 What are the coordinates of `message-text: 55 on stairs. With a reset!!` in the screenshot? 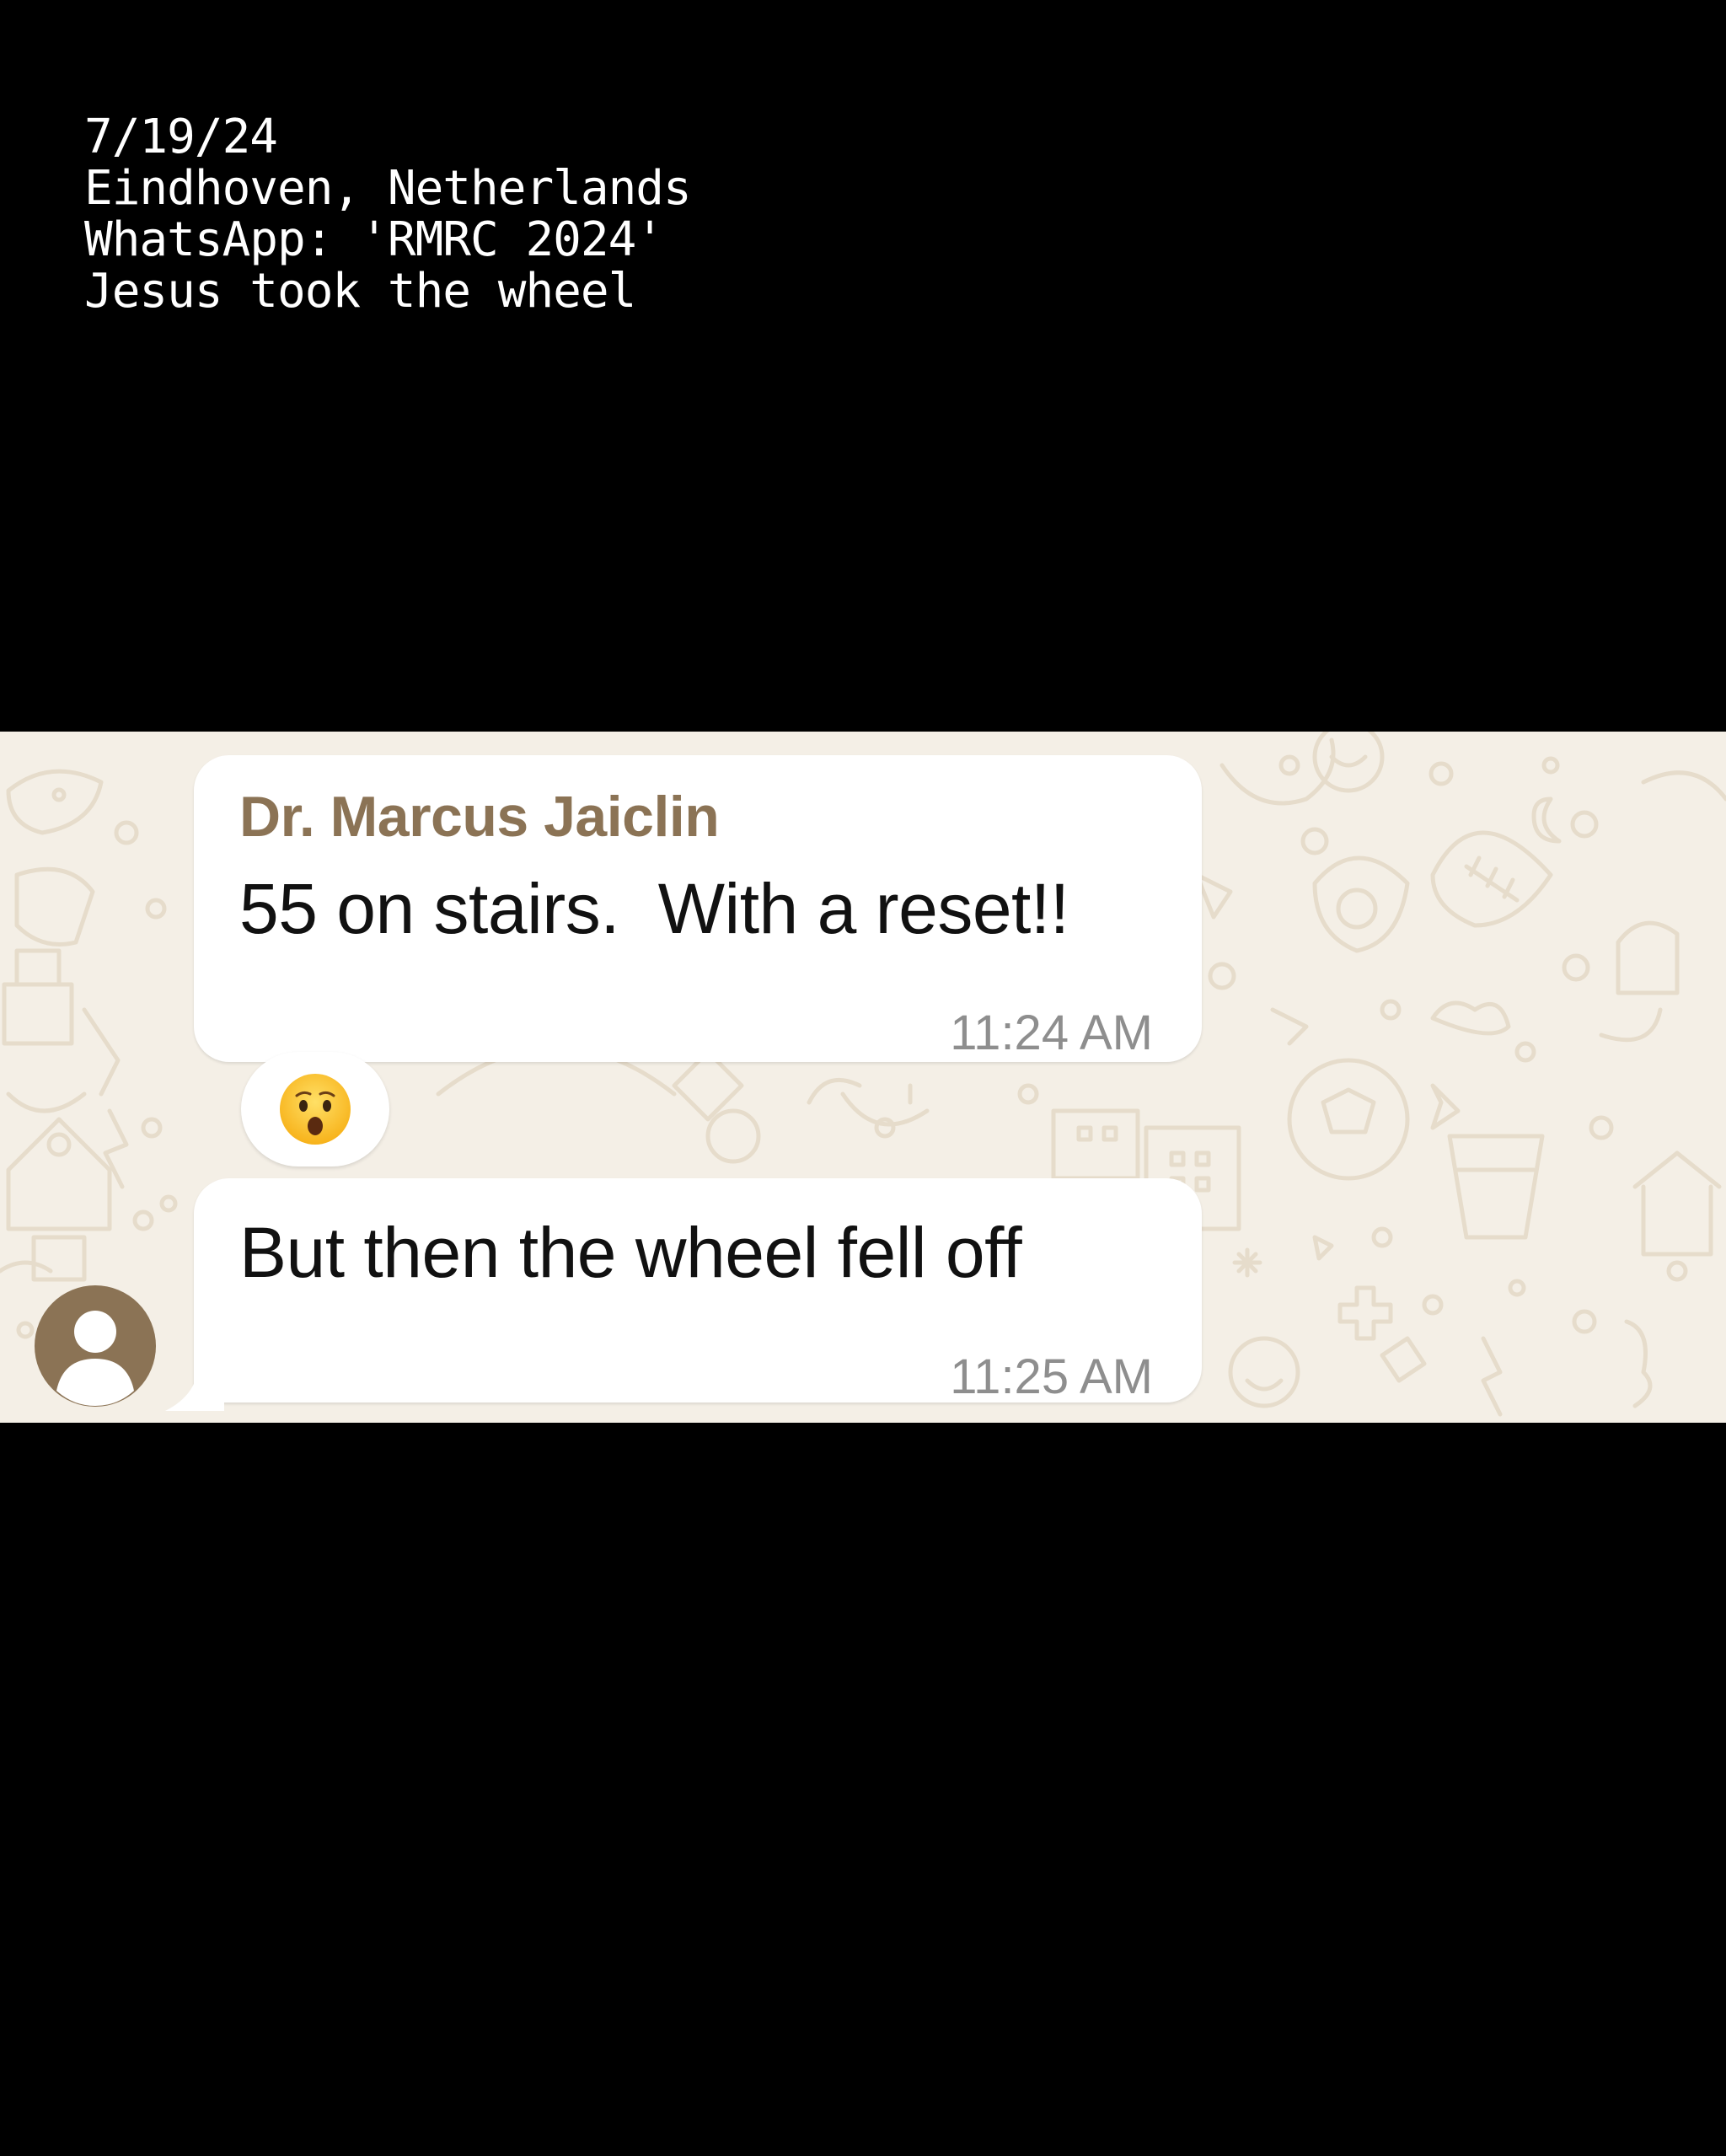 It's located at (654, 908).